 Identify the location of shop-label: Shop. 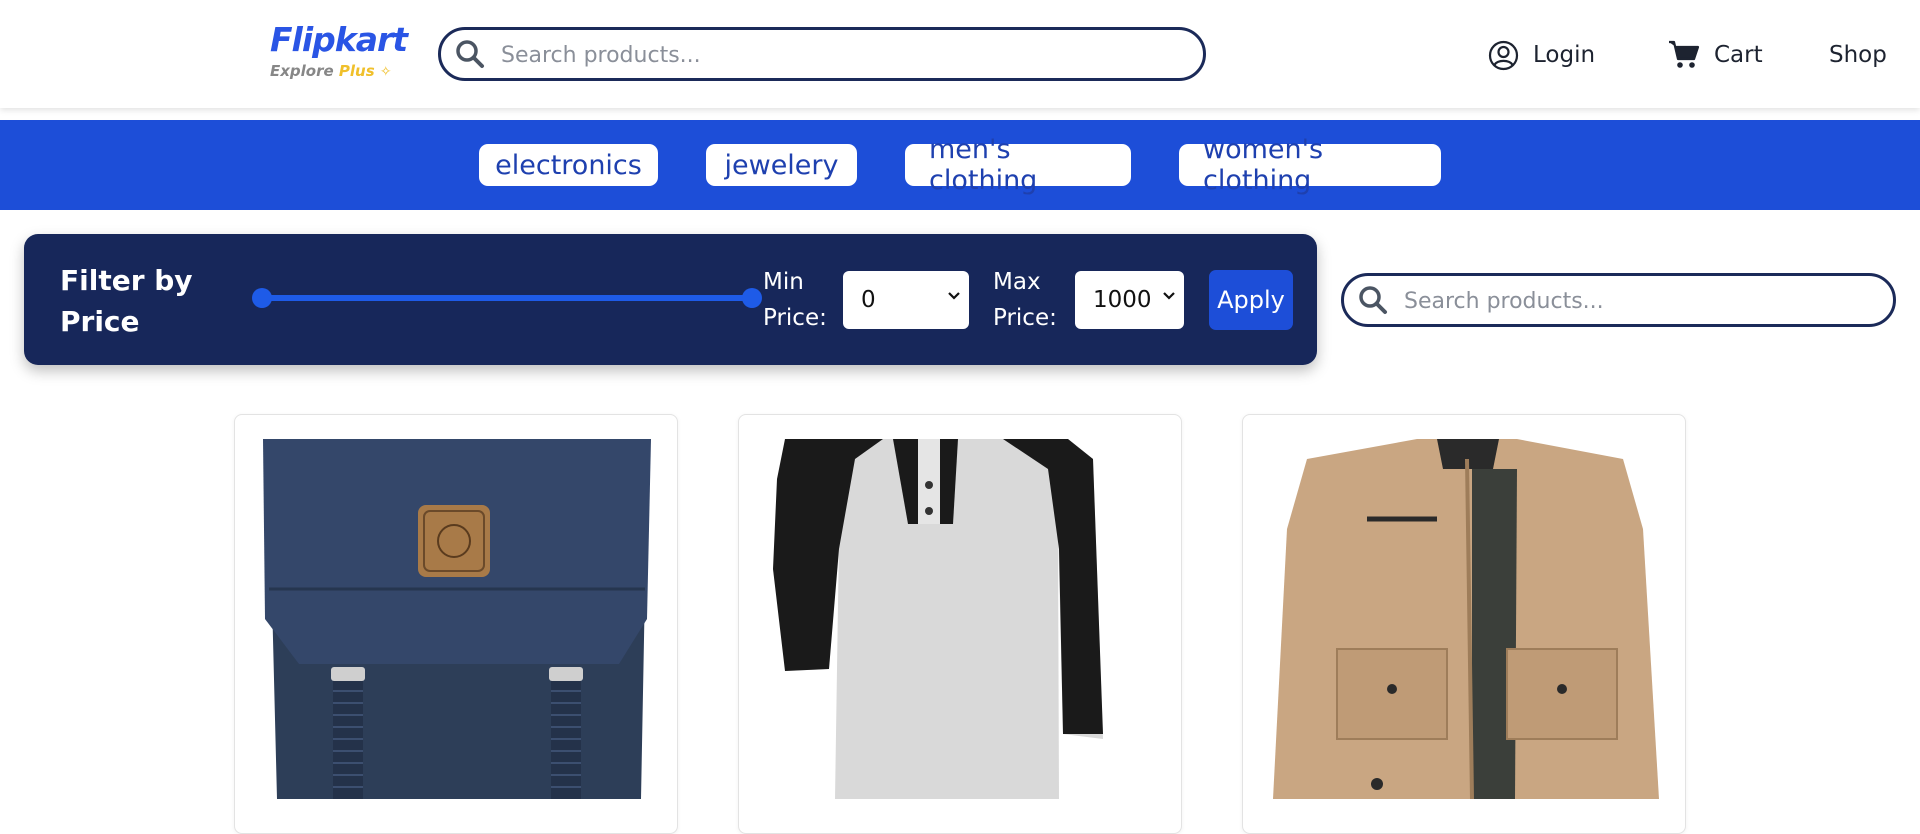
(1858, 55).